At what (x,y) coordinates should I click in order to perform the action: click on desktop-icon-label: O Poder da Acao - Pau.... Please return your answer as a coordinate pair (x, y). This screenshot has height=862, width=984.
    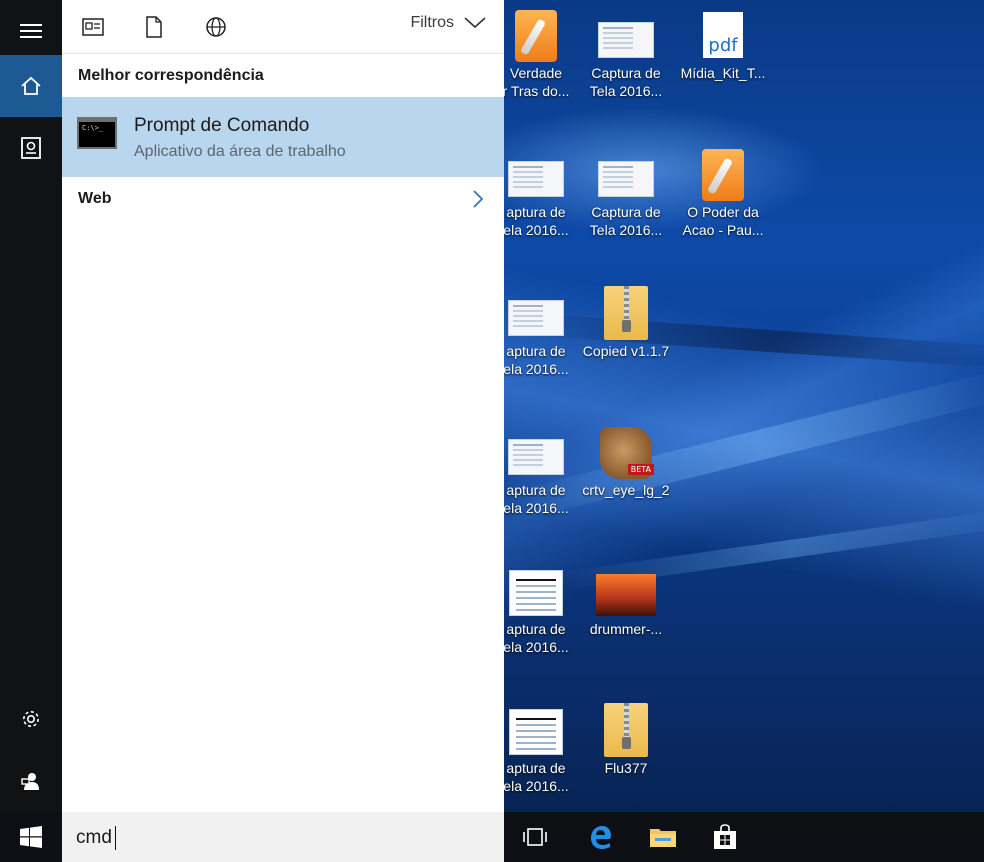
    Looking at the image, I should click on (723, 221).